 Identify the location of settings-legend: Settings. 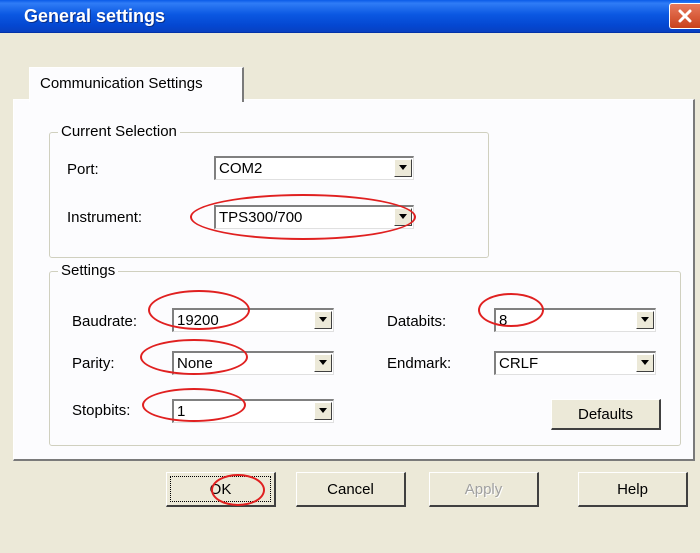
(88, 270).